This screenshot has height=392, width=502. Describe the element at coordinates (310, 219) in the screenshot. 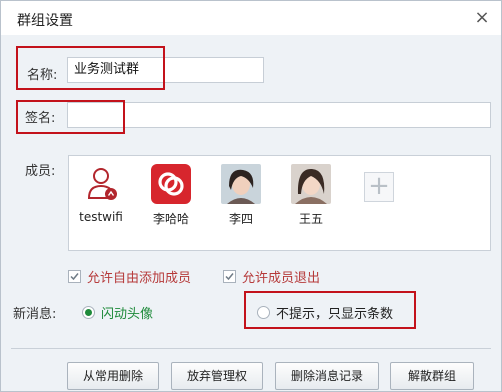

I see `member-name: 王五` at that location.